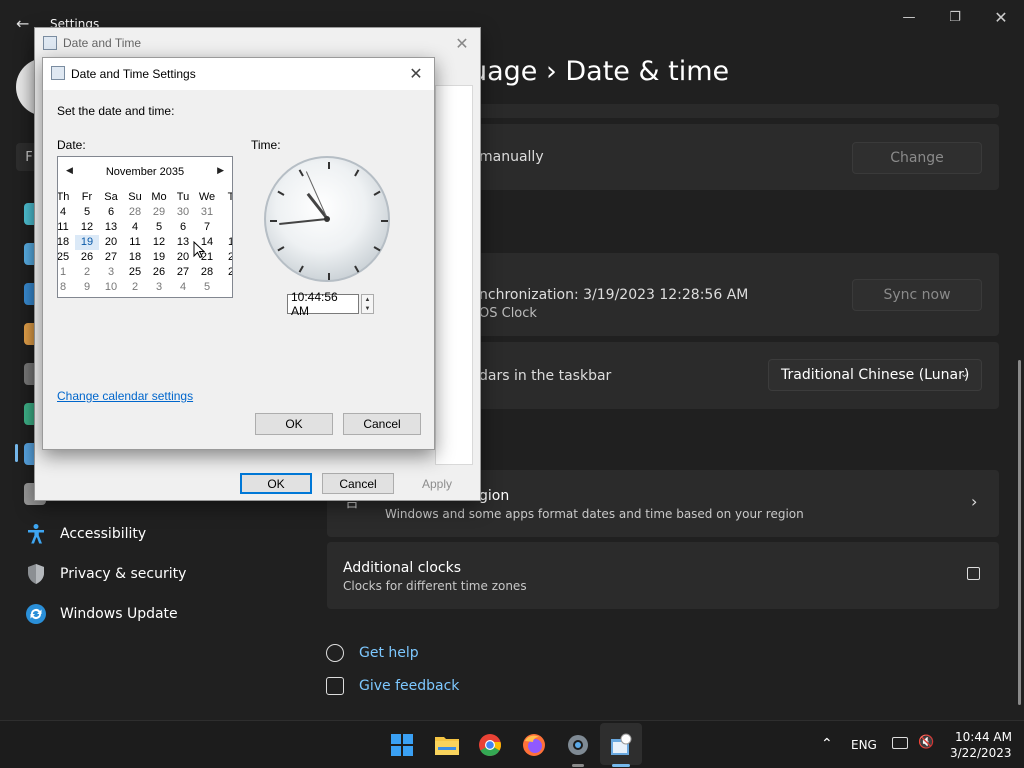 The image size is (1024, 768). I want to click on change-calendar-settings-link: Change calendar settings, so click(125, 396).